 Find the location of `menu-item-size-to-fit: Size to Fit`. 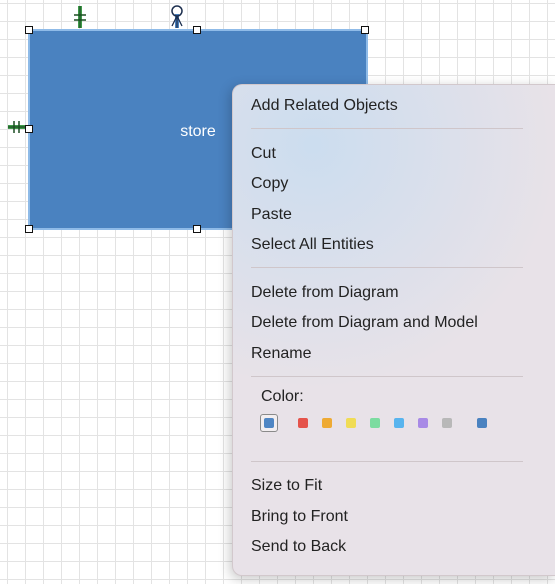

menu-item-size-to-fit: Size to Fit is located at coordinates (286, 486).